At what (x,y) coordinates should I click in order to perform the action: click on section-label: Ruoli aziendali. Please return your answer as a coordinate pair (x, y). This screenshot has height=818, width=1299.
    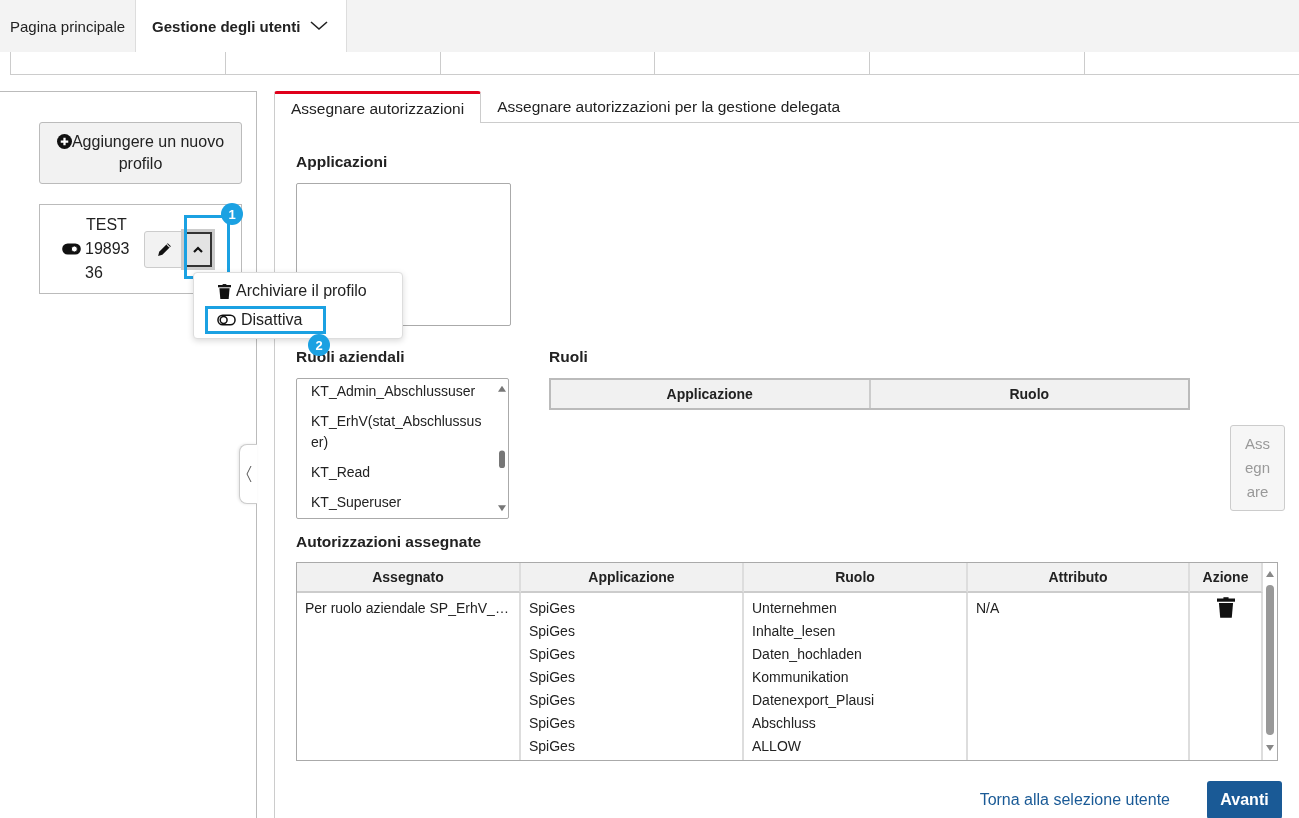
    Looking at the image, I should click on (351, 357).